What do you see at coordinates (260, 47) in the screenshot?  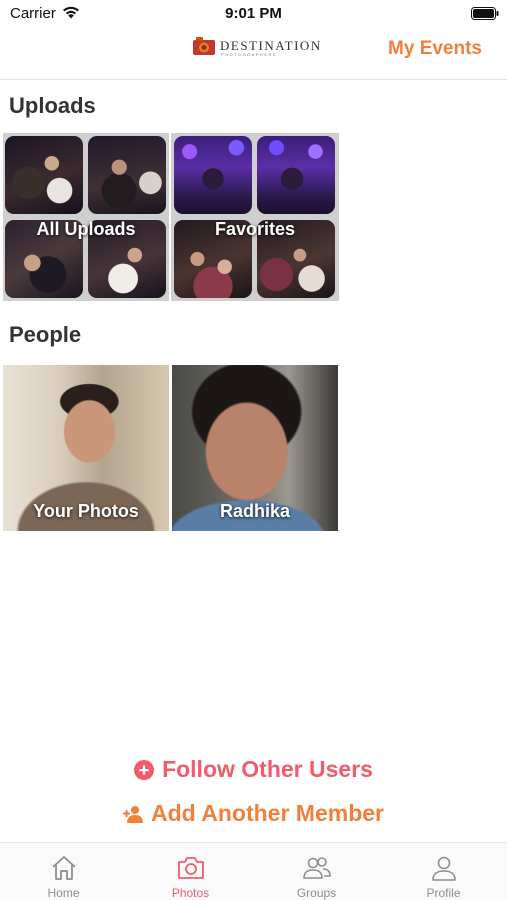 I see `destination-logo: DESTINATION PHOTOGRAPHERS` at bounding box center [260, 47].